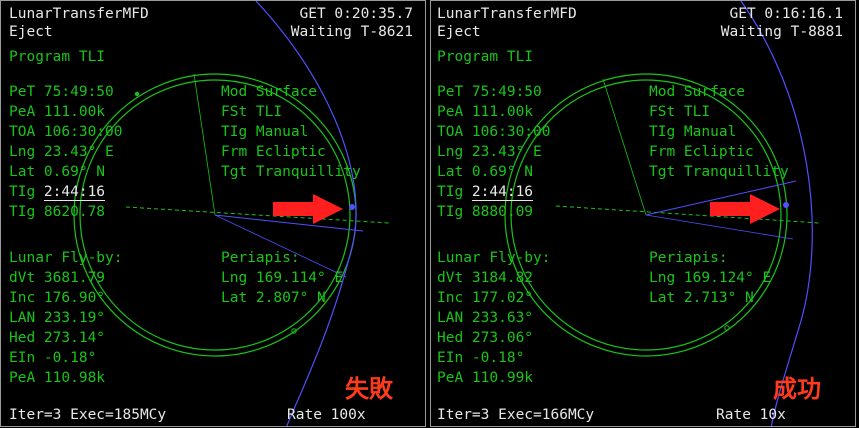  Describe the element at coordinates (273, 298) in the screenshot. I see `periapsis-lat: Lat 2.807° N` at that location.